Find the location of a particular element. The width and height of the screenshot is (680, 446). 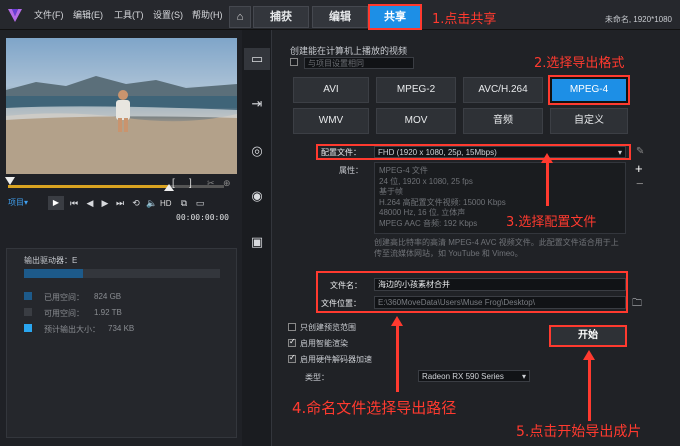

format-avi: AVI is located at coordinates (331, 90).